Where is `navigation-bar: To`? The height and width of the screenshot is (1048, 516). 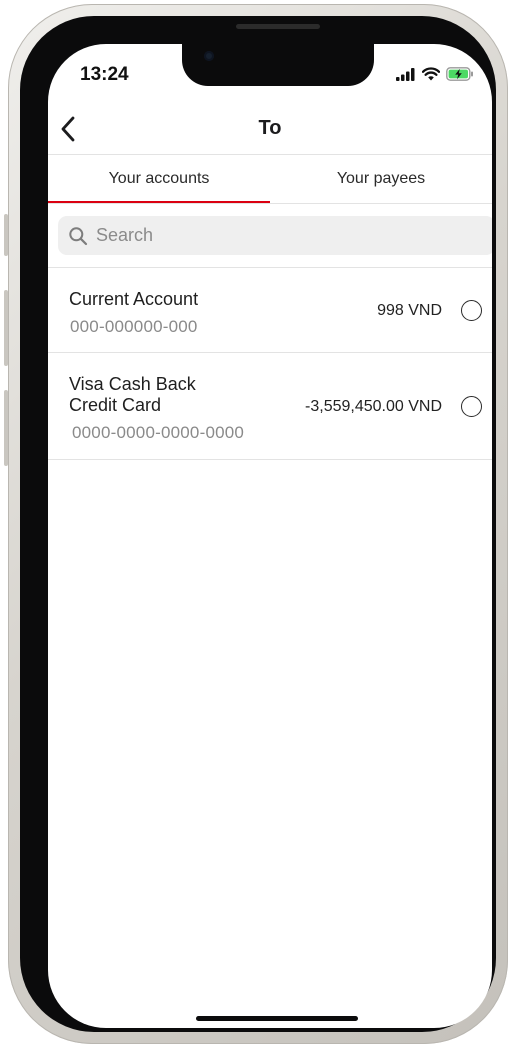 navigation-bar: To is located at coordinates (270, 129).